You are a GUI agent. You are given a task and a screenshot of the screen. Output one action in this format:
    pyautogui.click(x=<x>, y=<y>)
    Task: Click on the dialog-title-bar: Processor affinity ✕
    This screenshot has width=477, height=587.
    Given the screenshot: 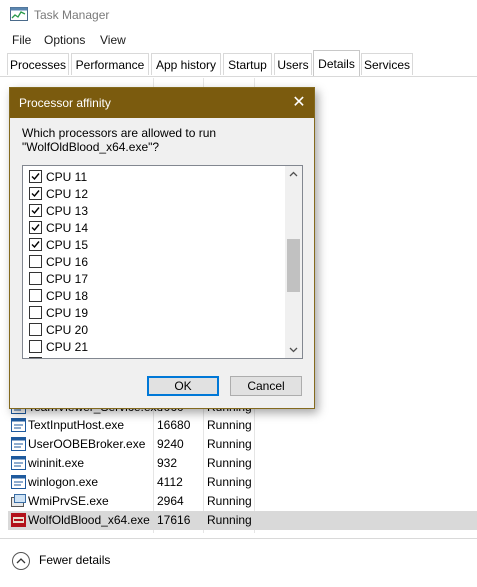 What is the action you would take?
    pyautogui.click(x=162, y=103)
    